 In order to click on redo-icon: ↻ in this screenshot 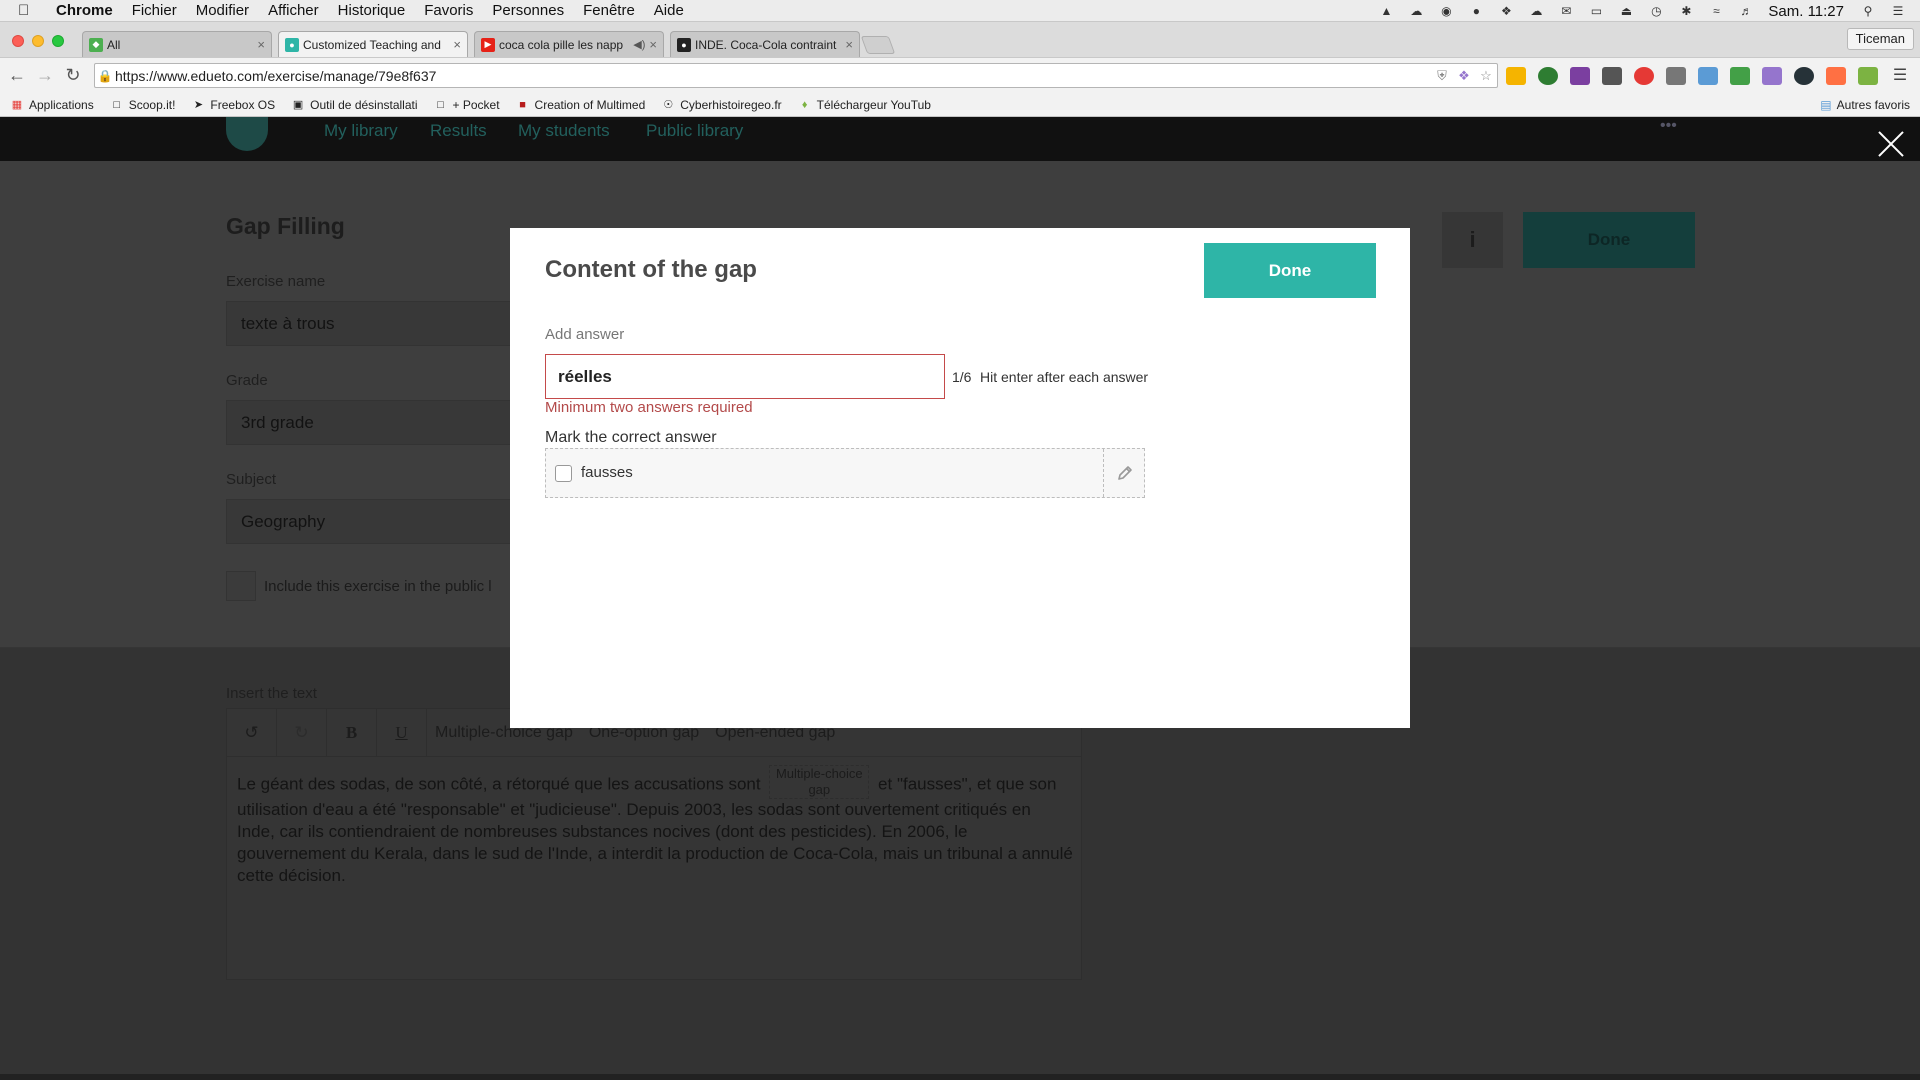, I will do `click(302, 732)`.